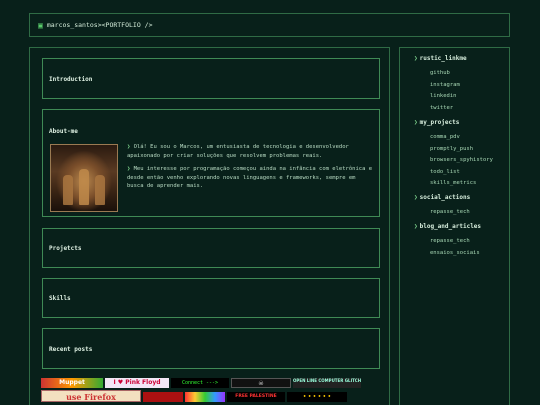  I want to click on sidebar-link-skills-metrics: skills_metrics, so click(453, 186).